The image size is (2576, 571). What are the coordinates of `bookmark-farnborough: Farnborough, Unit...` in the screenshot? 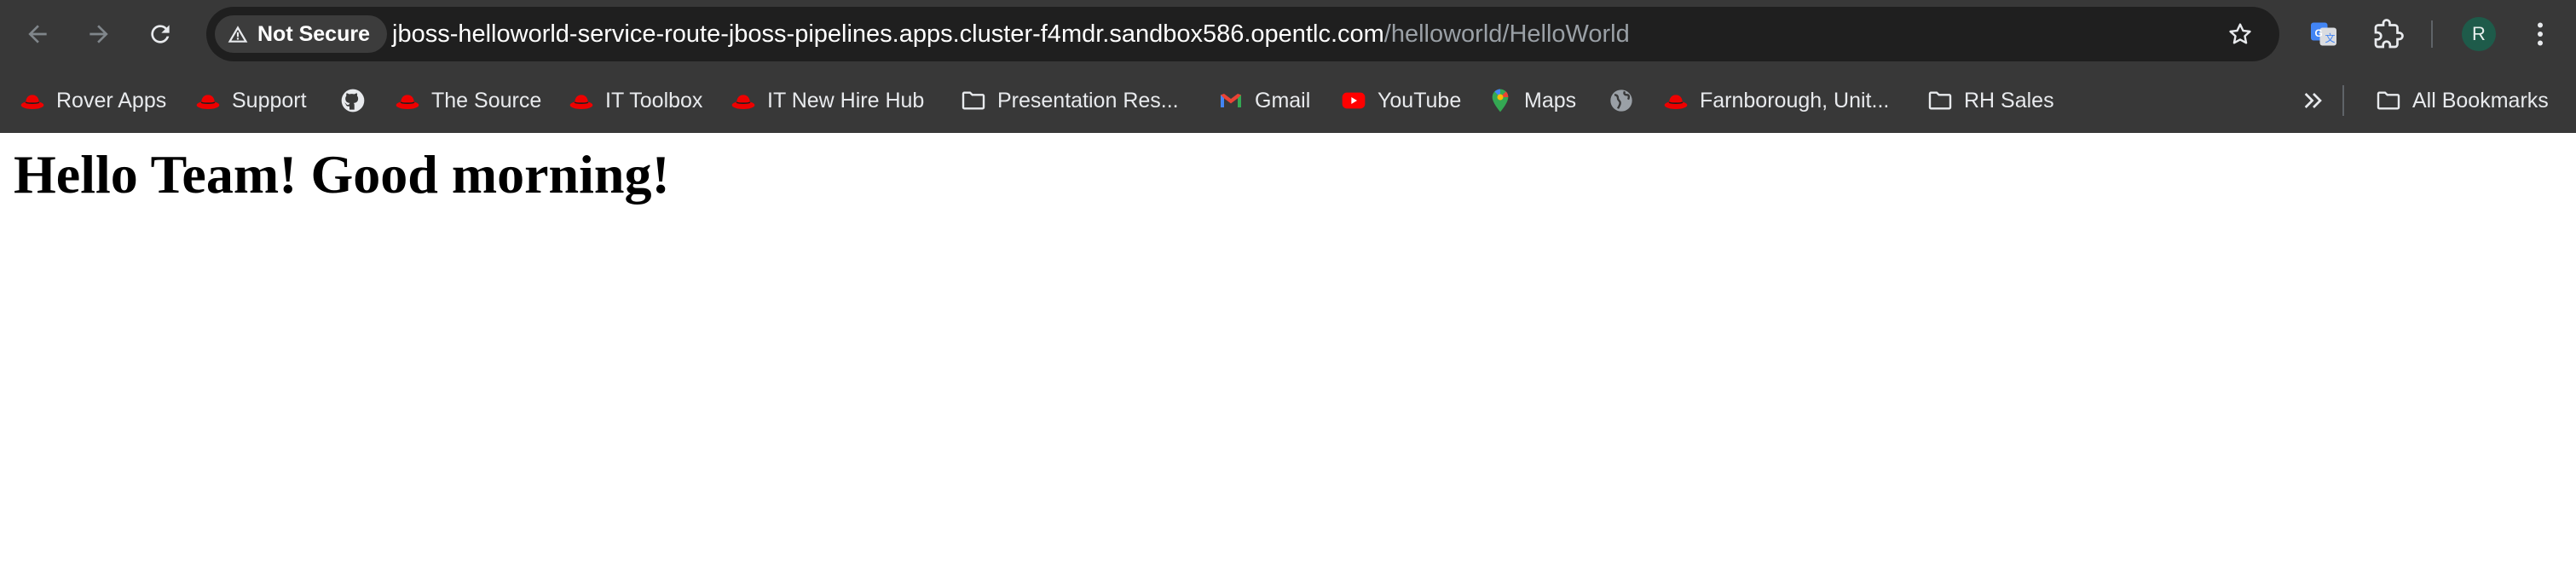 It's located at (1775, 100).